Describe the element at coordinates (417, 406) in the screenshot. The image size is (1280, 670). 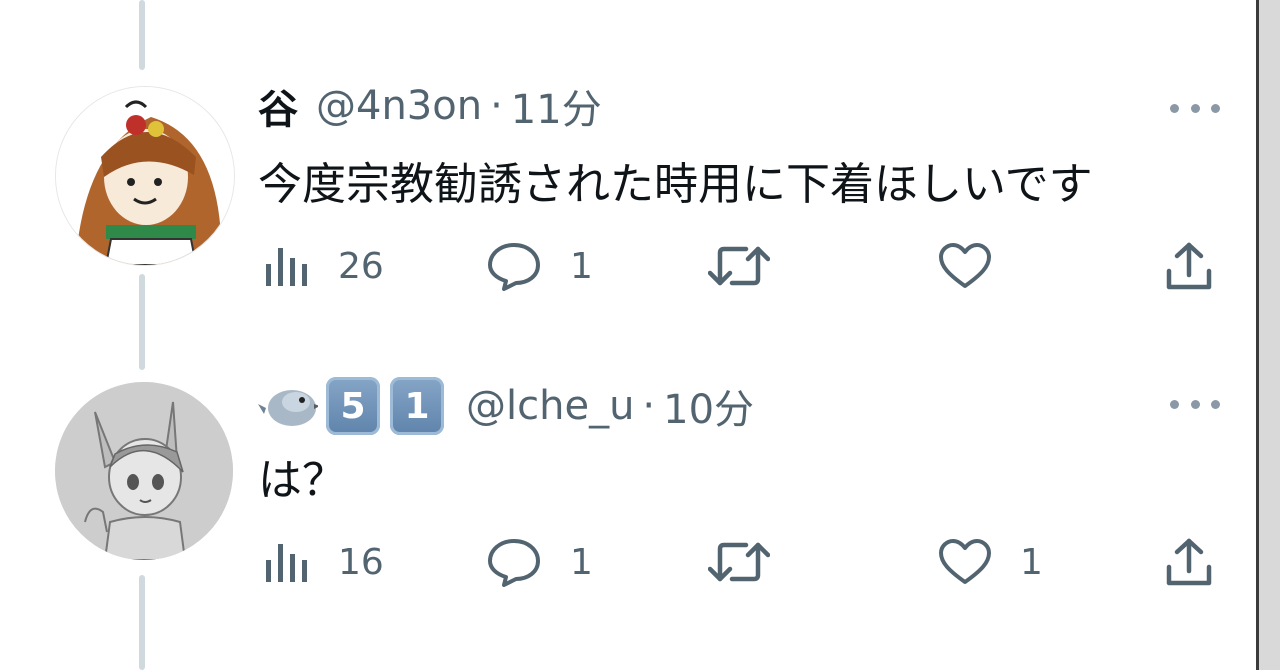
I see `keycap-1-emoji: 1` at that location.